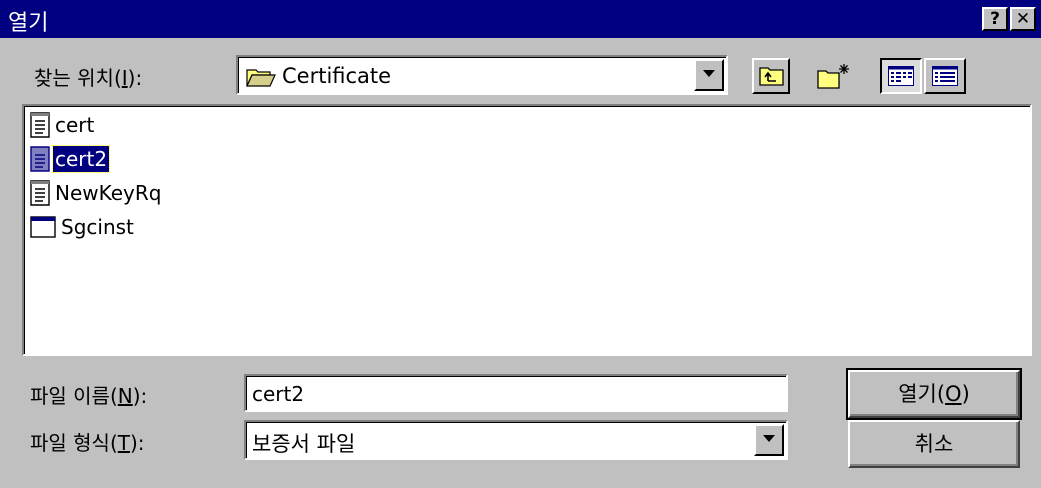 This screenshot has height=488, width=1041. I want to click on close-icon: ✕, so click(1023, 19).